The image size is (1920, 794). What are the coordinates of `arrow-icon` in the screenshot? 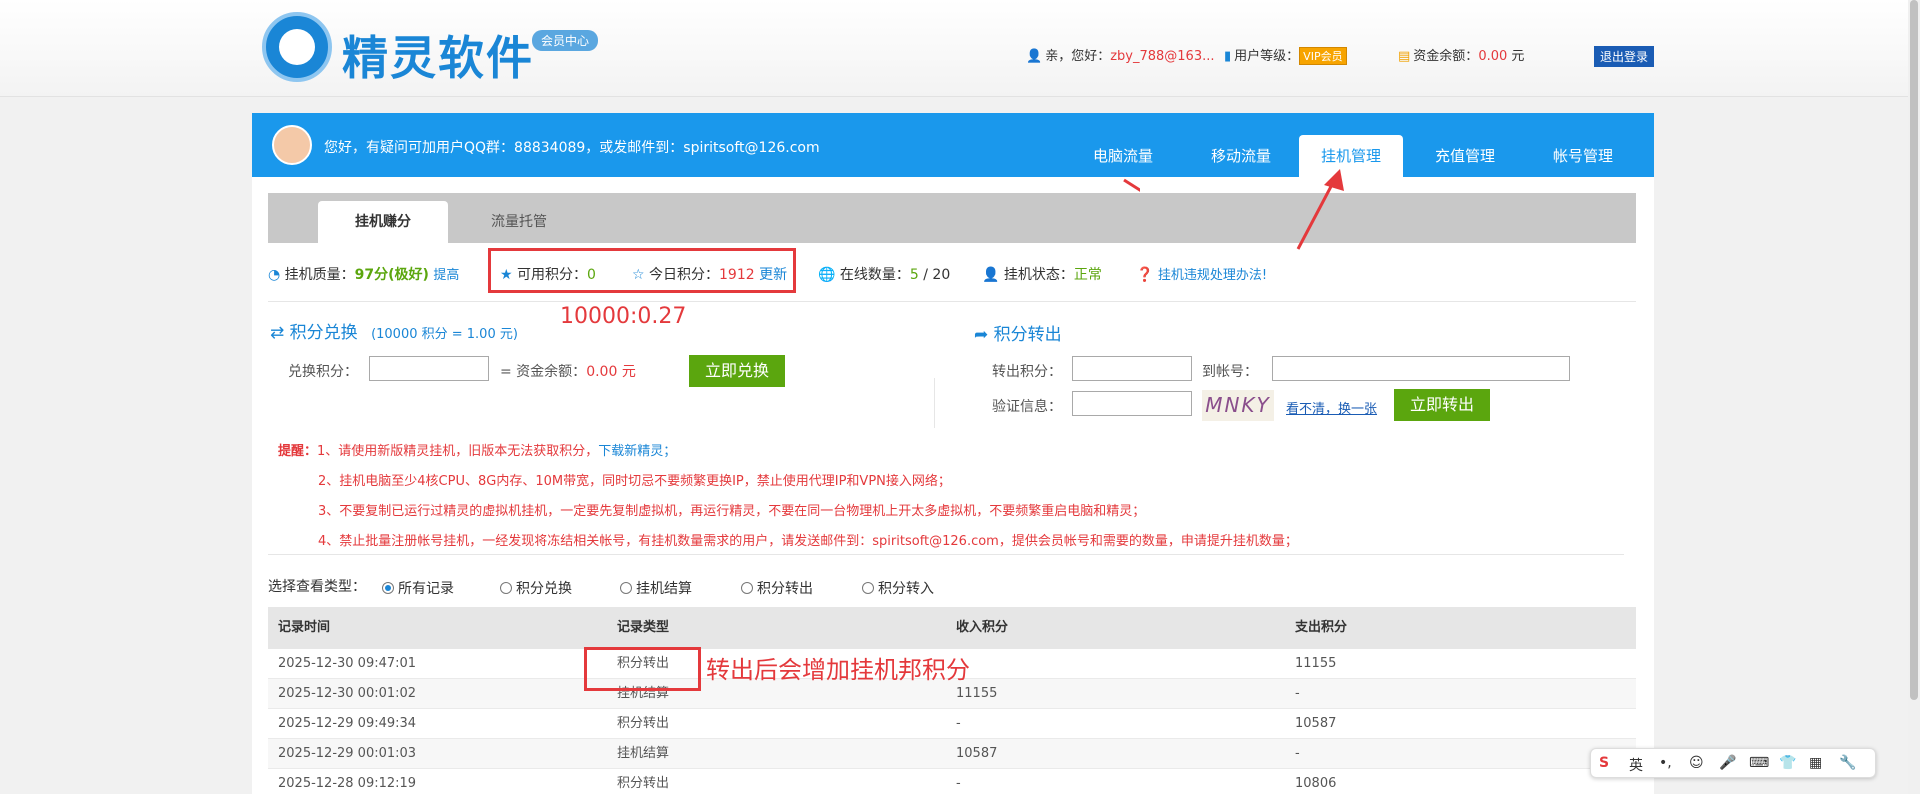 It's located at (1320, 209).